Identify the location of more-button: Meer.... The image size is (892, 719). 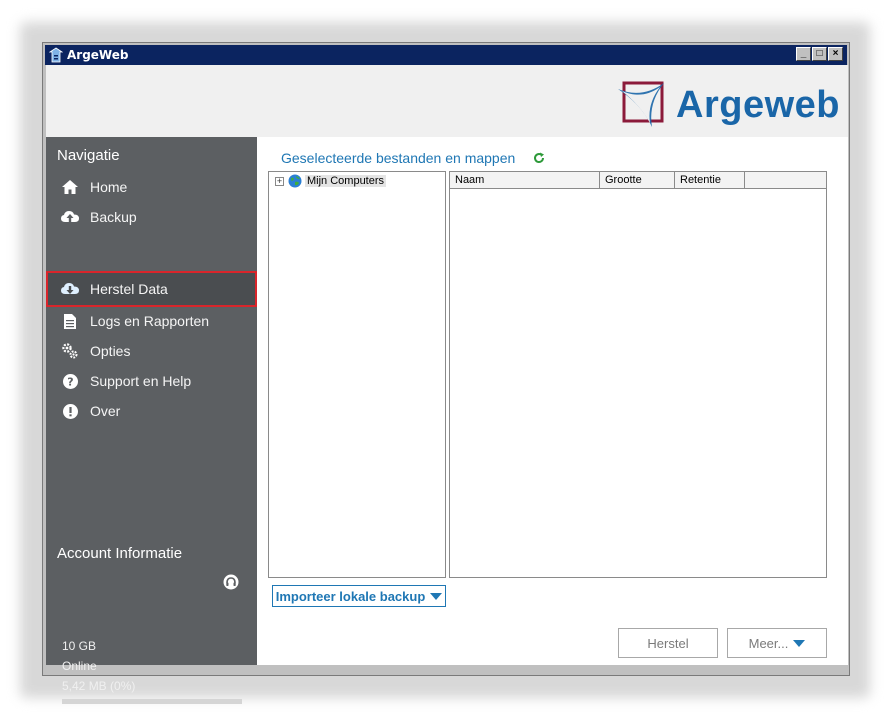
(777, 643).